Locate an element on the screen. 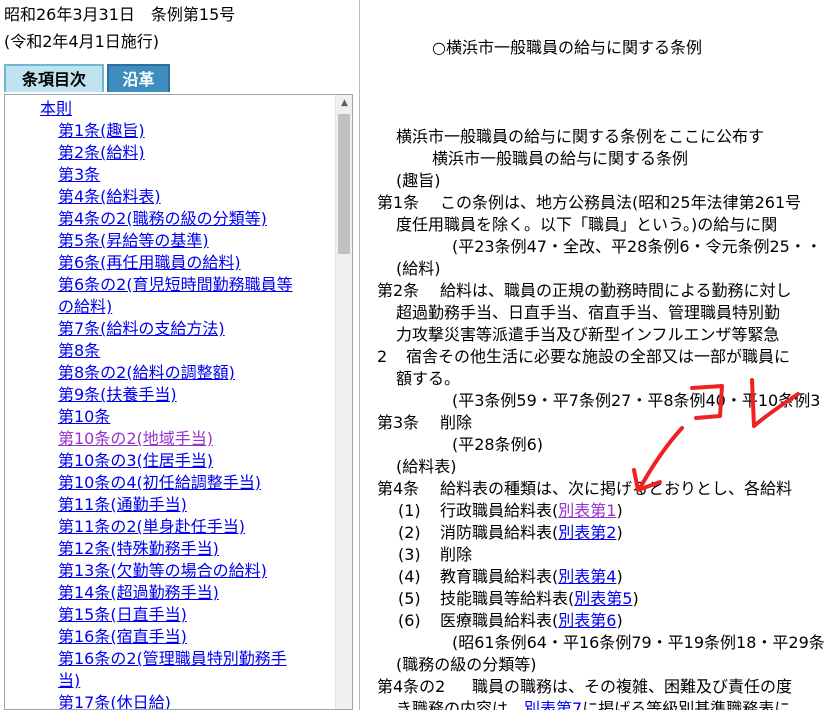 The width and height of the screenshot is (832, 710). toc-item: 第8条 is located at coordinates (79, 351).